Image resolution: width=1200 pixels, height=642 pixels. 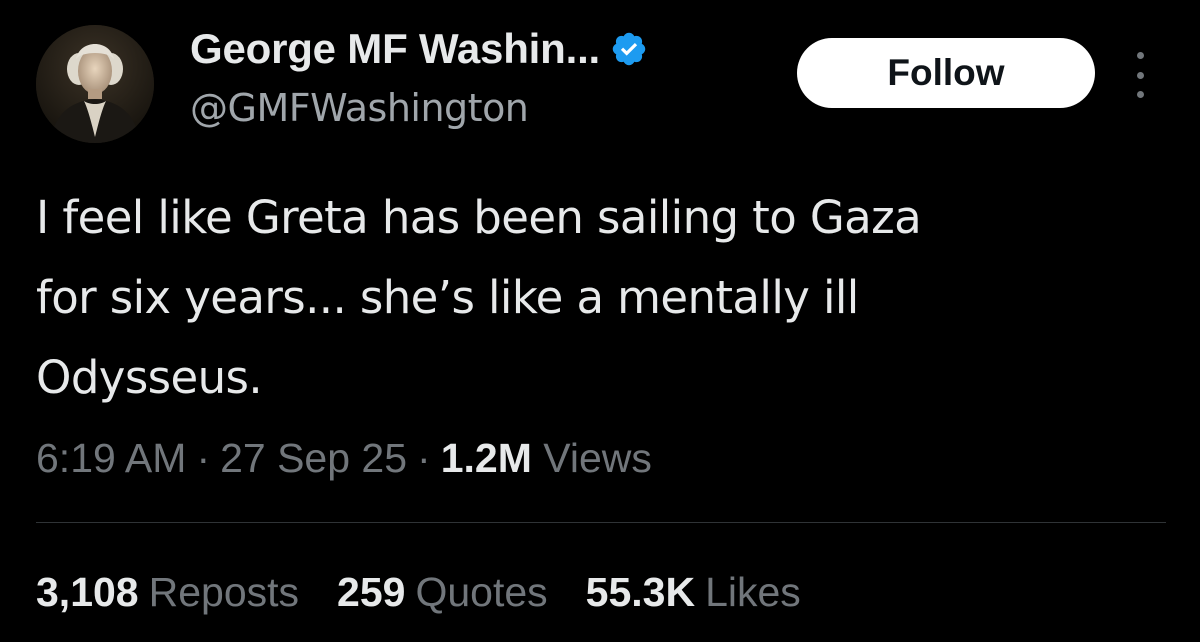 I want to click on reposts-stat: 3,108 Reposts, so click(x=167, y=592).